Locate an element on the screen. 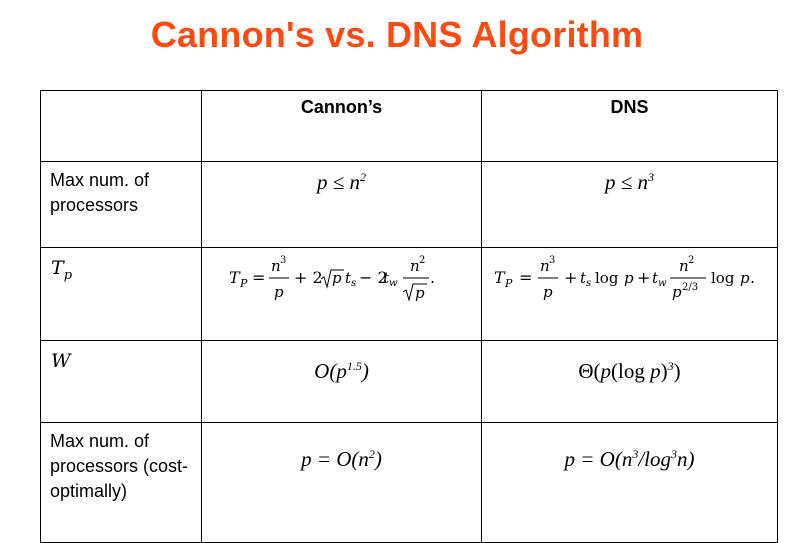  row-label-cost-optimal: Max num. of processors (cost-optimally) is located at coordinates (121, 482).